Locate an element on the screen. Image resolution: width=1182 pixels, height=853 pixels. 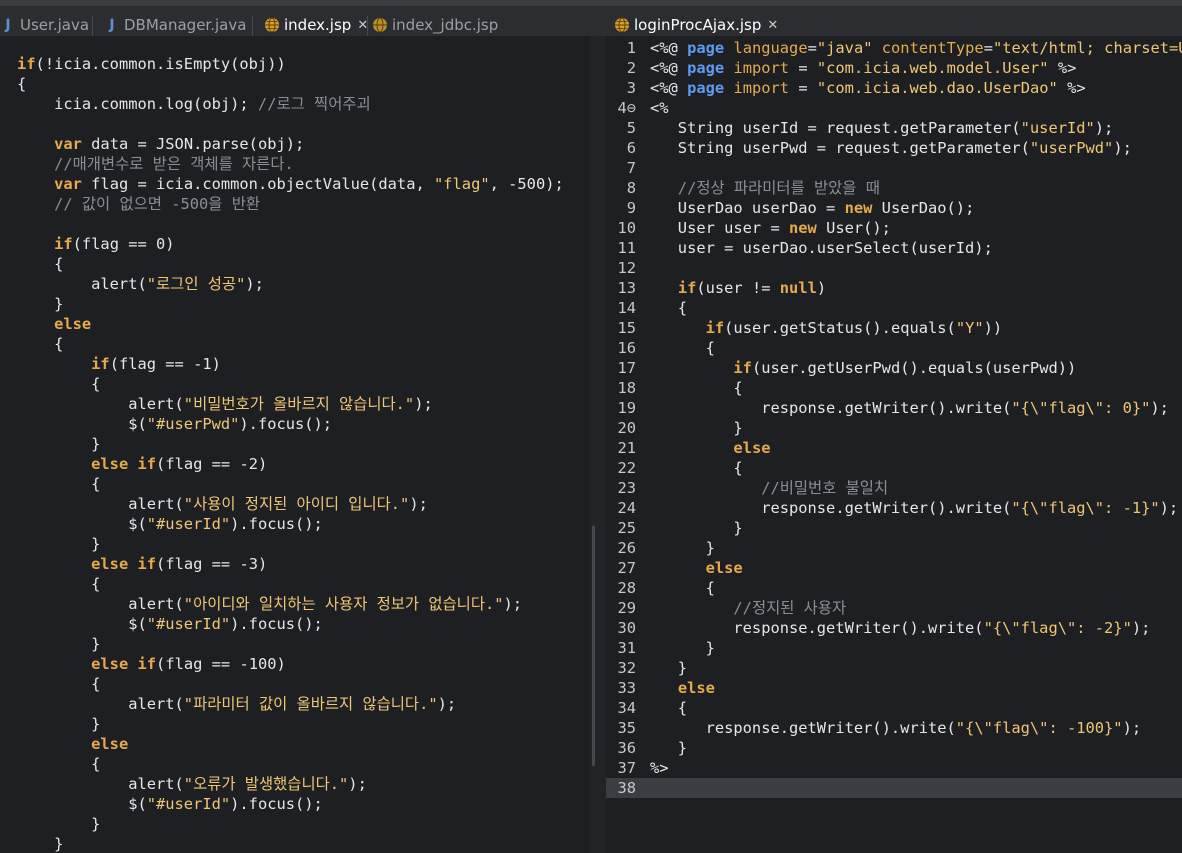
tab-index-jsp: index.jsp ✕ is located at coordinates (316, 25).